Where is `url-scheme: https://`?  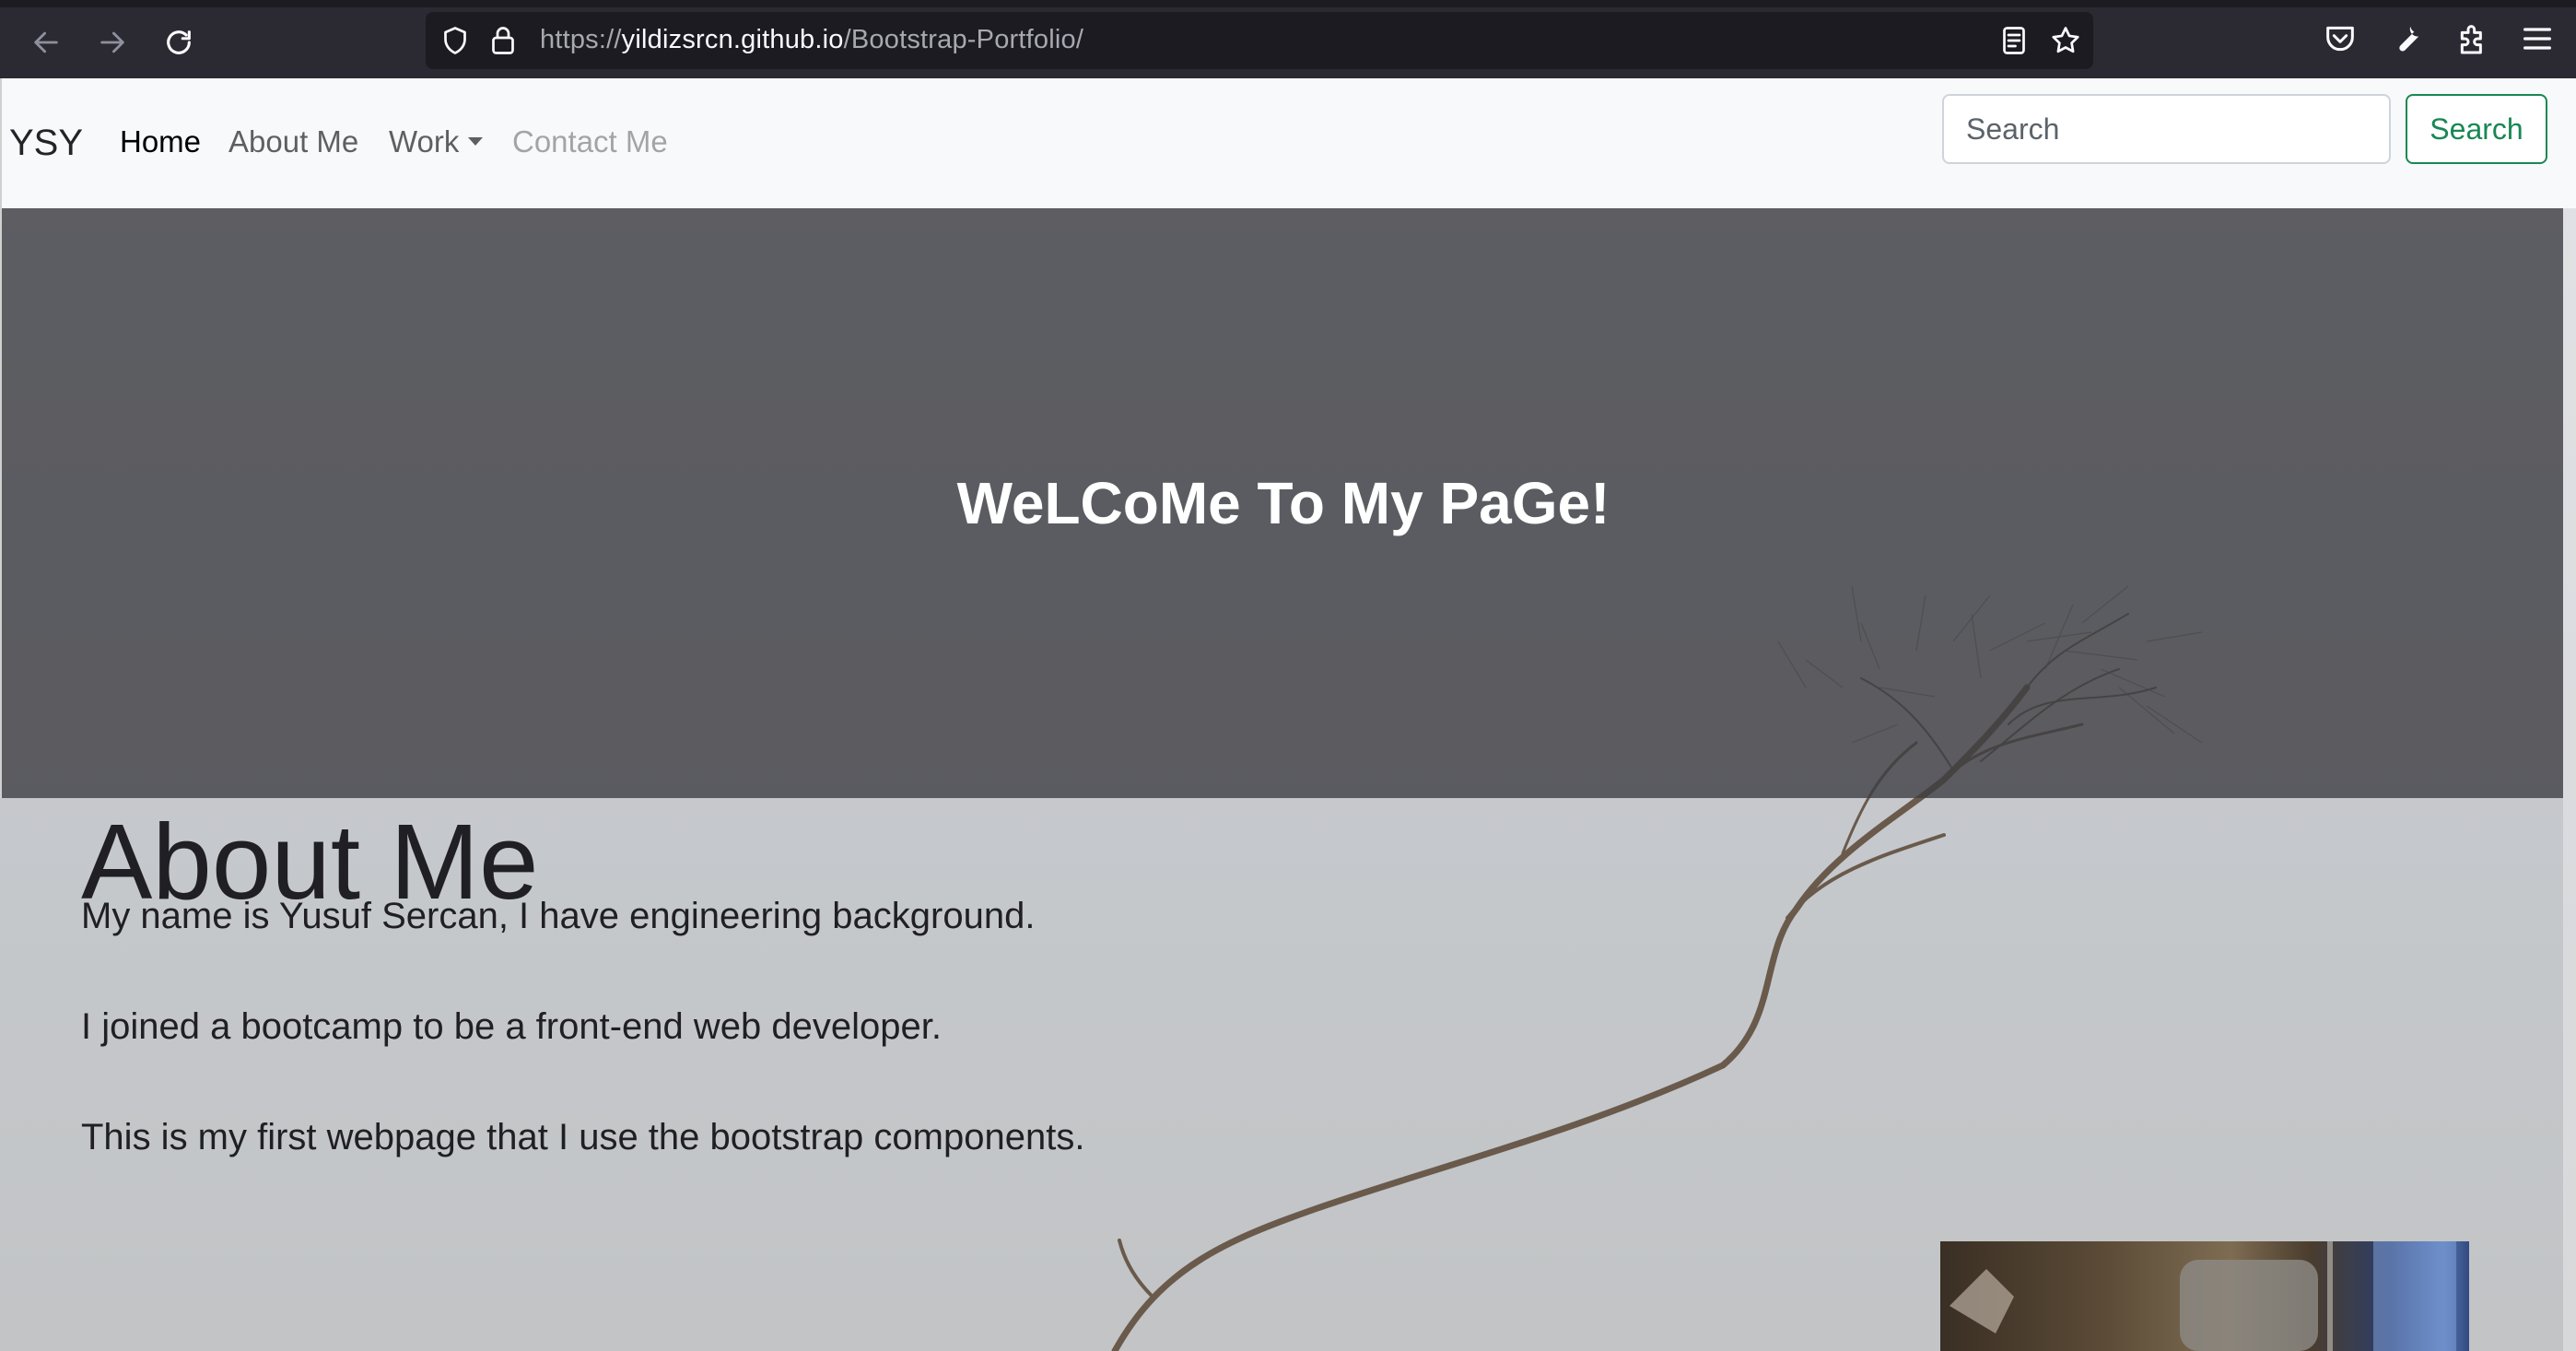
url-scheme: https:// is located at coordinates (581, 39).